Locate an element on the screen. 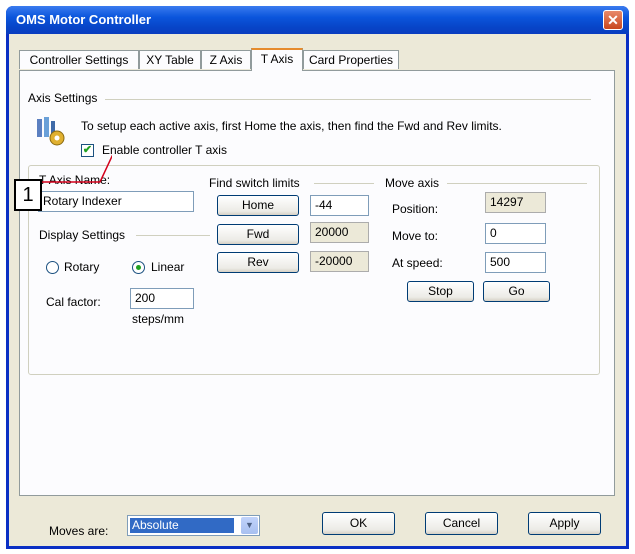  rotary-radio is located at coordinates (52, 267).